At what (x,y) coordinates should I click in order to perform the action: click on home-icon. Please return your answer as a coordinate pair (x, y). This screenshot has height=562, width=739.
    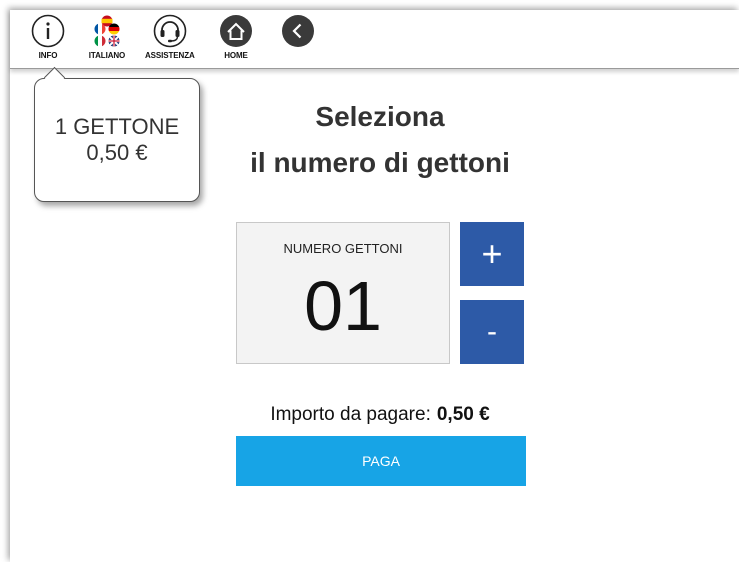
    Looking at the image, I should click on (236, 31).